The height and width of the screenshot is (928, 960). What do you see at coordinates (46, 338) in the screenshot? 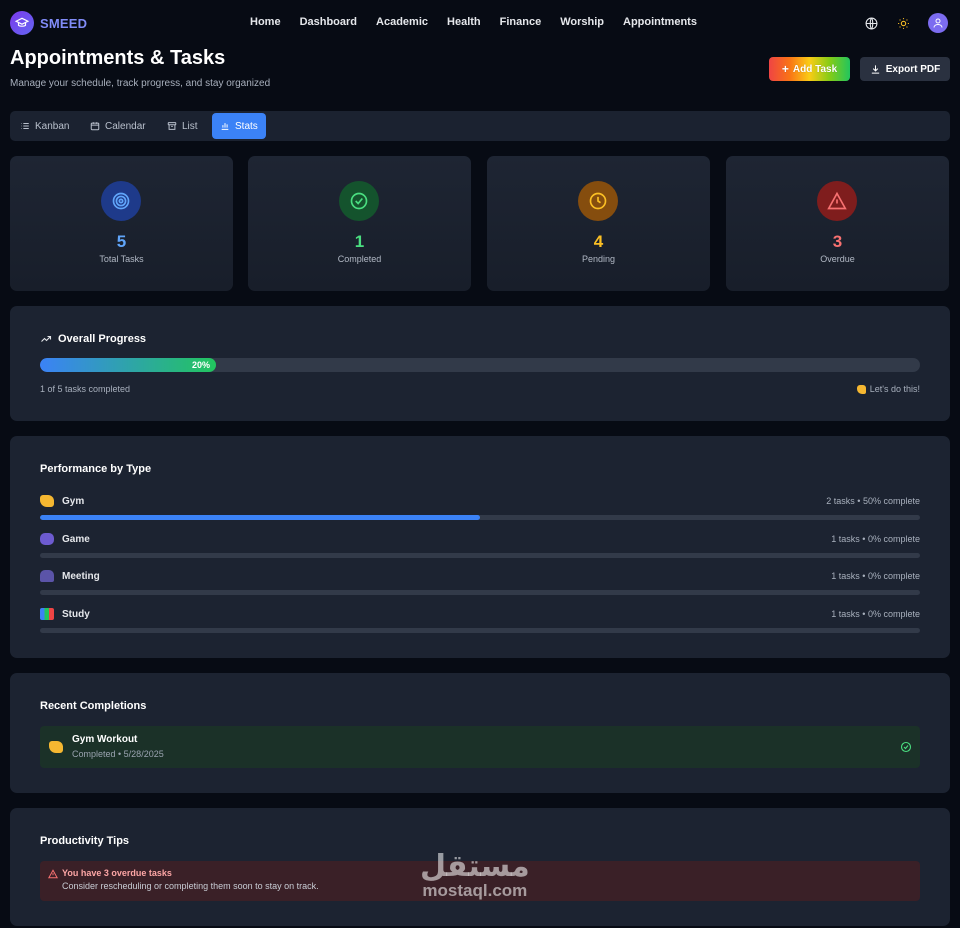
I see `trending-up-icon` at bounding box center [46, 338].